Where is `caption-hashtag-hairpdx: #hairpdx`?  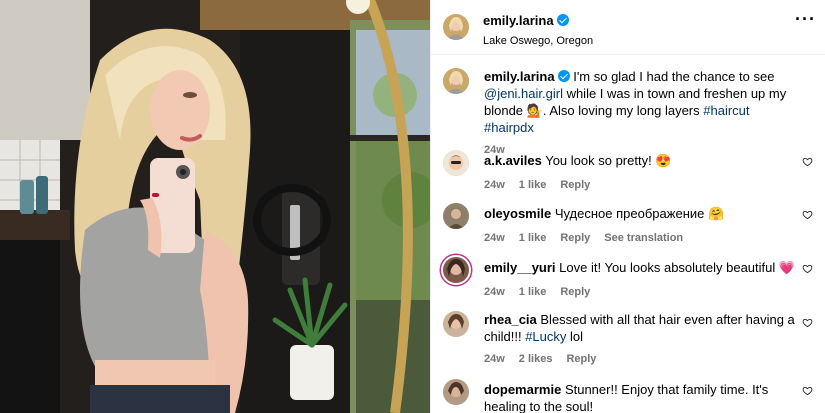
caption-hashtag-hairpdx: #hairpdx is located at coordinates (509, 127).